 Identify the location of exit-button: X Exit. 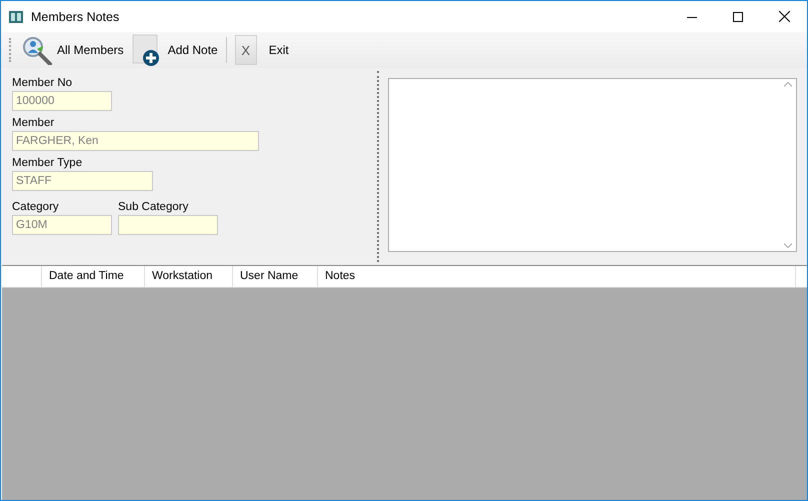
(261, 50).